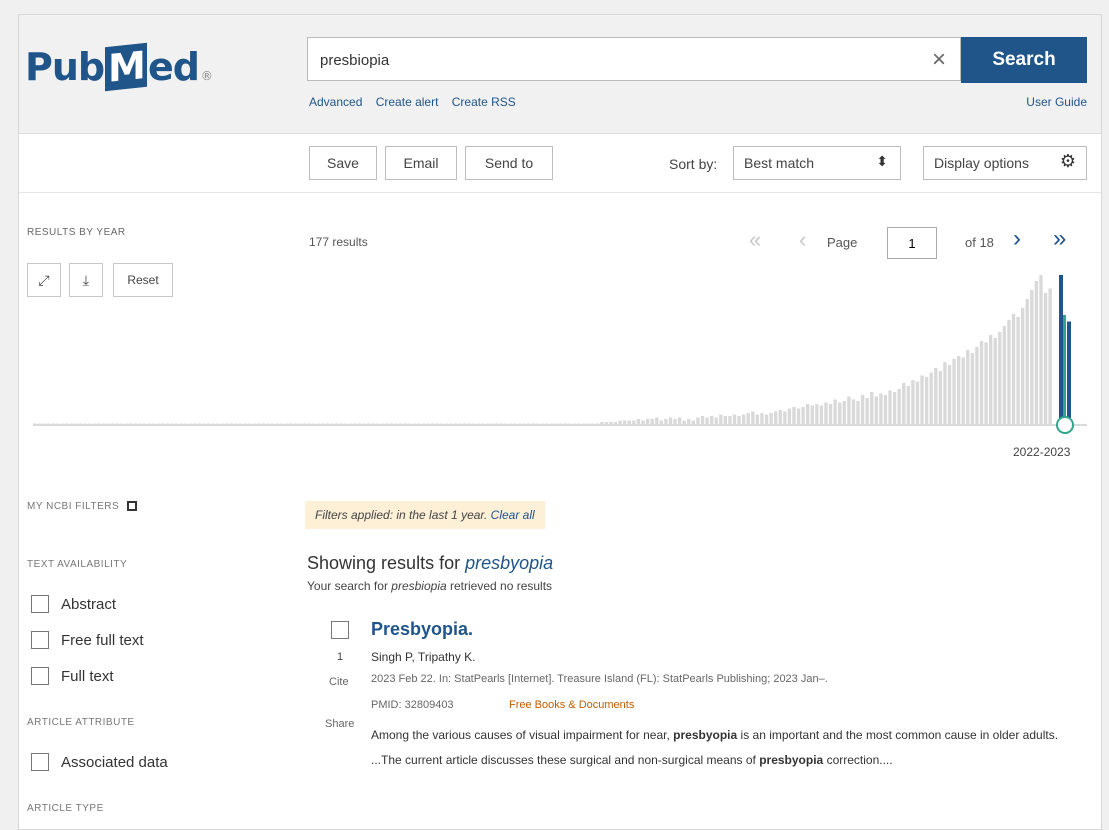  I want to click on result-number: 1, so click(340, 657).